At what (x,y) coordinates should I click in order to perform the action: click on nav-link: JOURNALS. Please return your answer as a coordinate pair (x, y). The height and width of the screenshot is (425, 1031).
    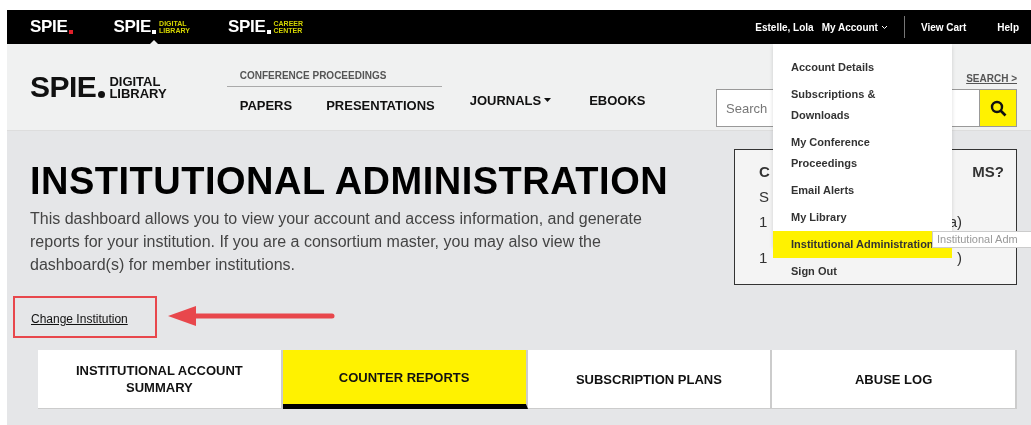
    Looking at the image, I should click on (510, 100).